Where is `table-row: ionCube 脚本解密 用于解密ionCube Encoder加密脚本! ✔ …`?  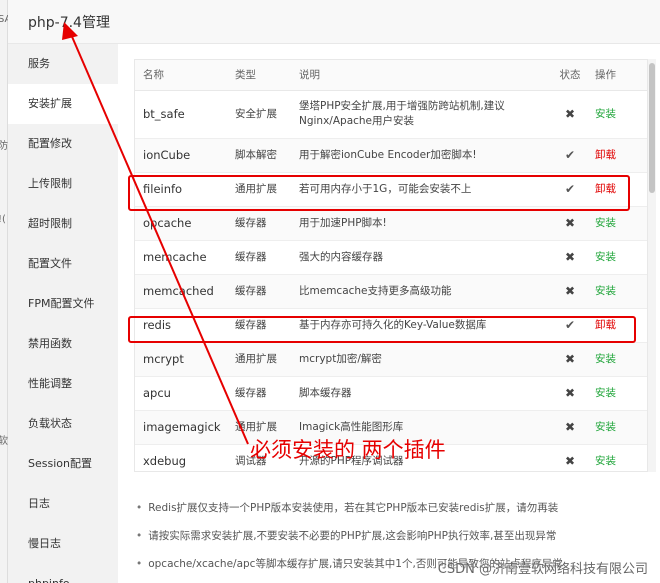
table-row: ionCube 脚本解密 用于解密ionCube Encoder加密脚本! ✔ … is located at coordinates (391, 155).